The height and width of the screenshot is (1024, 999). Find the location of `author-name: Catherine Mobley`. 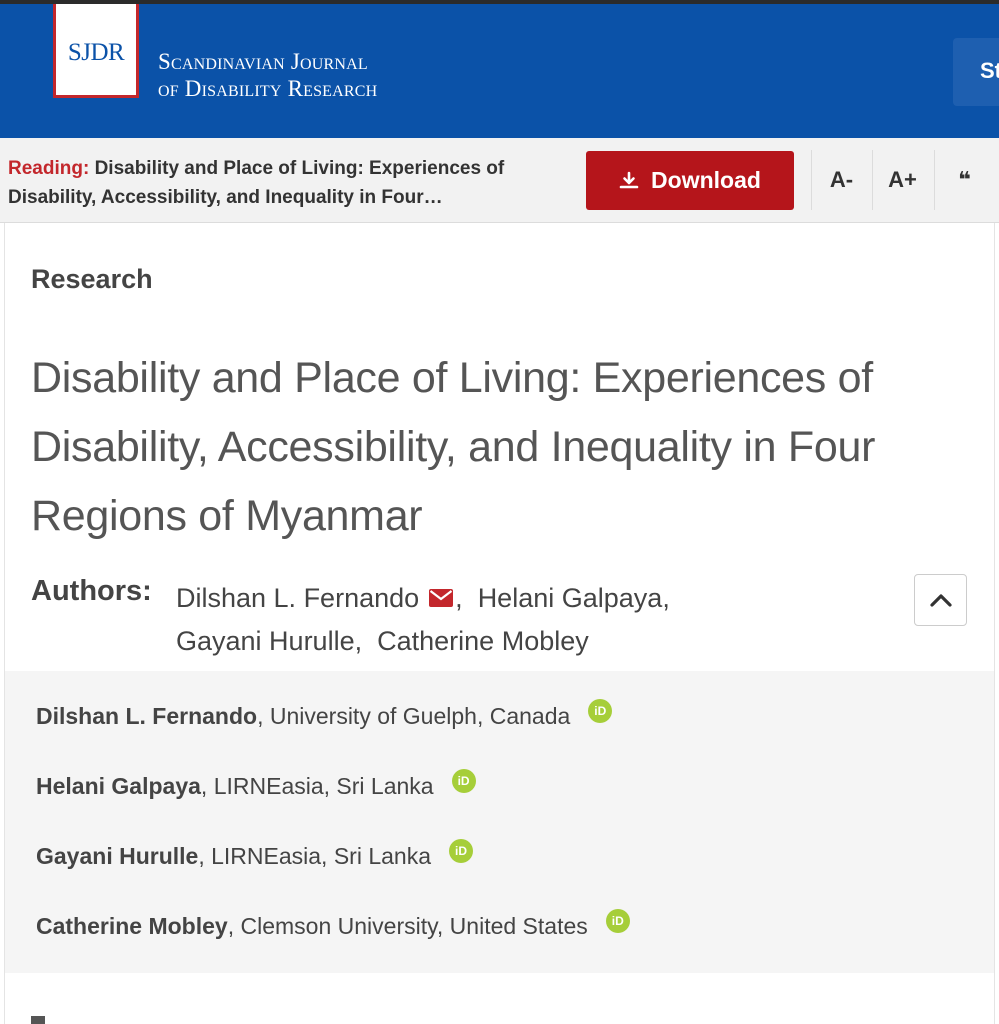

author-name: Catherine Mobley is located at coordinates (483, 641).